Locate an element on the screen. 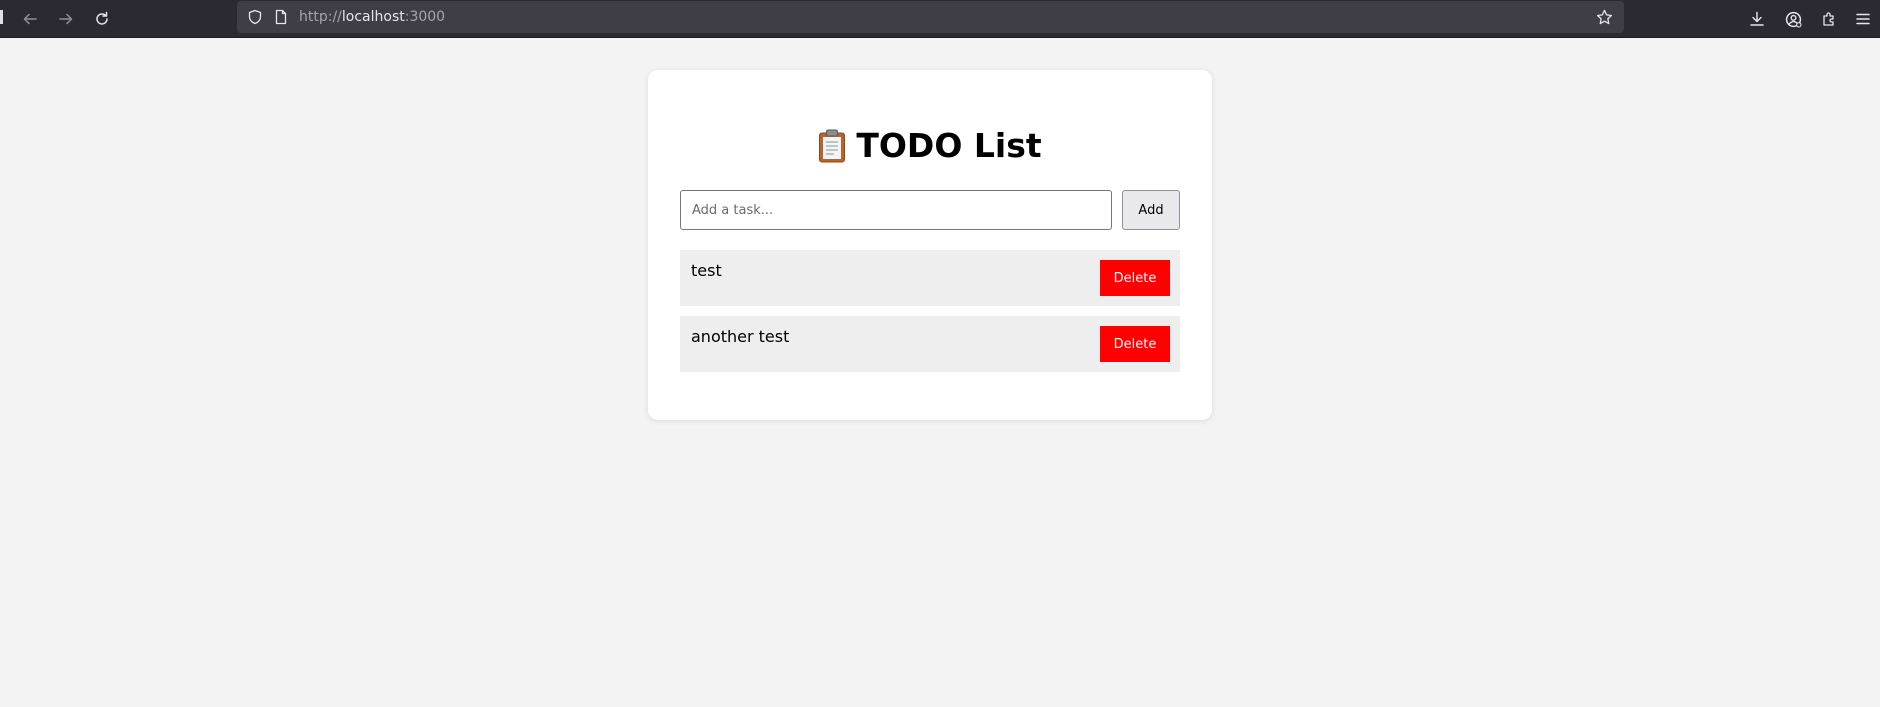 The image size is (1880, 707). download-icon is located at coordinates (1757, 18).